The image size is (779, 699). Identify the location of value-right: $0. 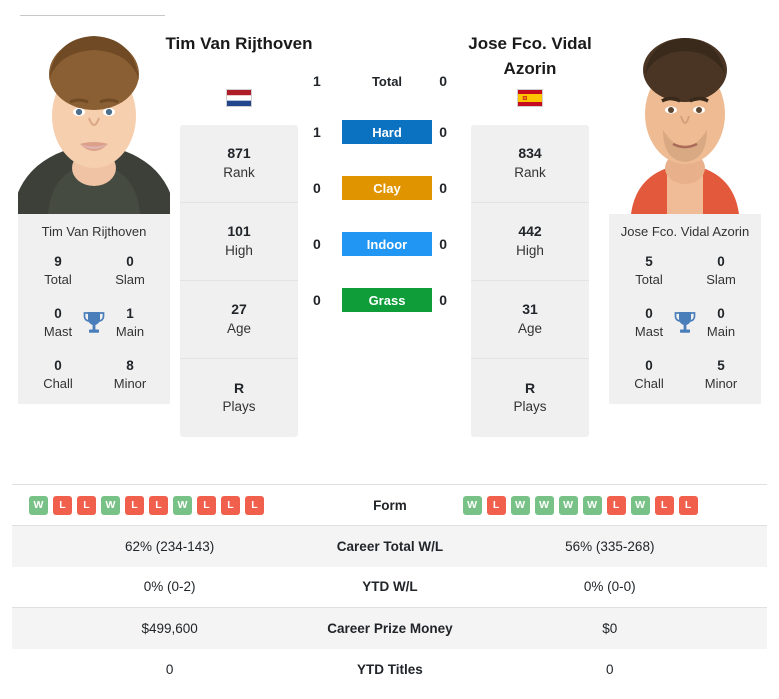
(609, 628).